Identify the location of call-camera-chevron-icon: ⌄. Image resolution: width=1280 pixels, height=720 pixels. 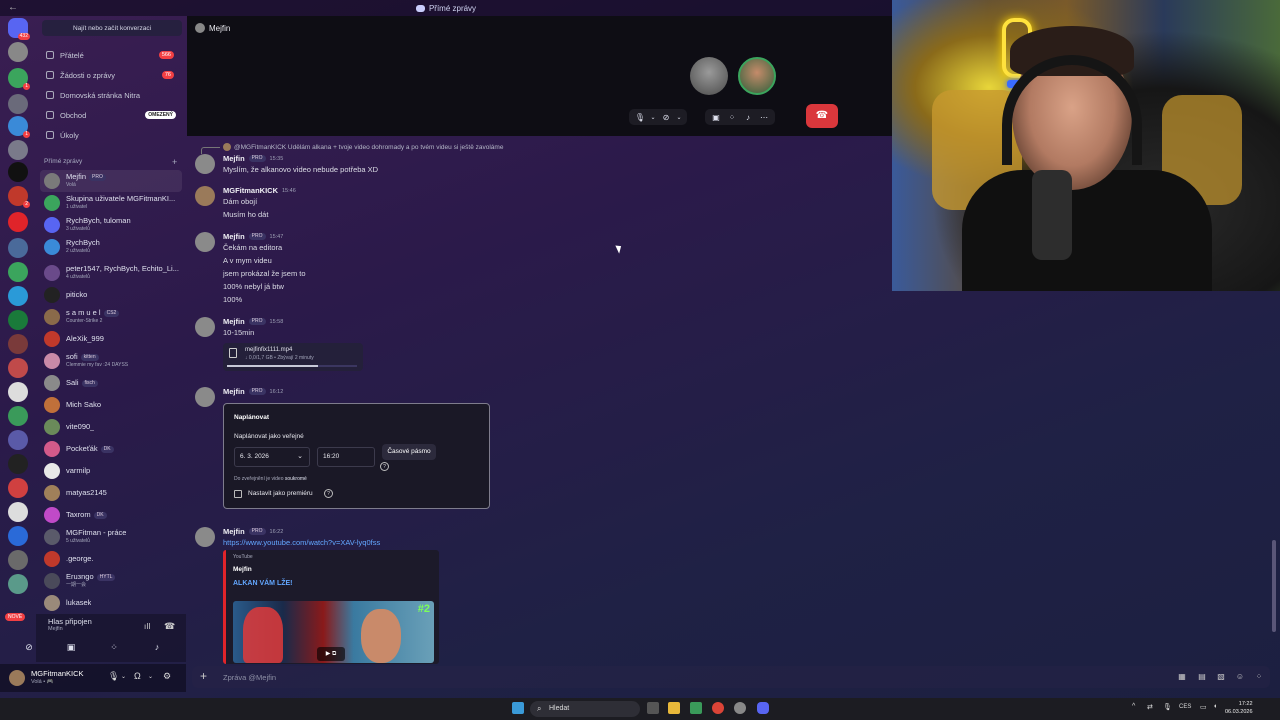
(679, 117).